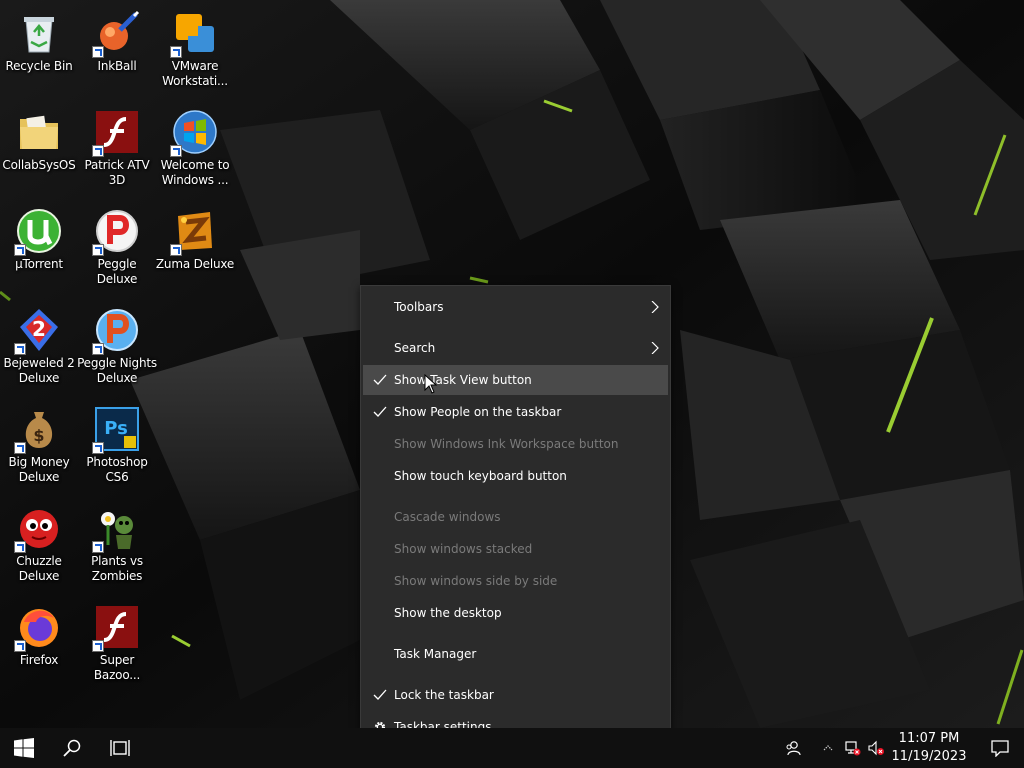 The image size is (1024, 768). I want to click on menu-item-label: Lock the taskbar, so click(444, 695).